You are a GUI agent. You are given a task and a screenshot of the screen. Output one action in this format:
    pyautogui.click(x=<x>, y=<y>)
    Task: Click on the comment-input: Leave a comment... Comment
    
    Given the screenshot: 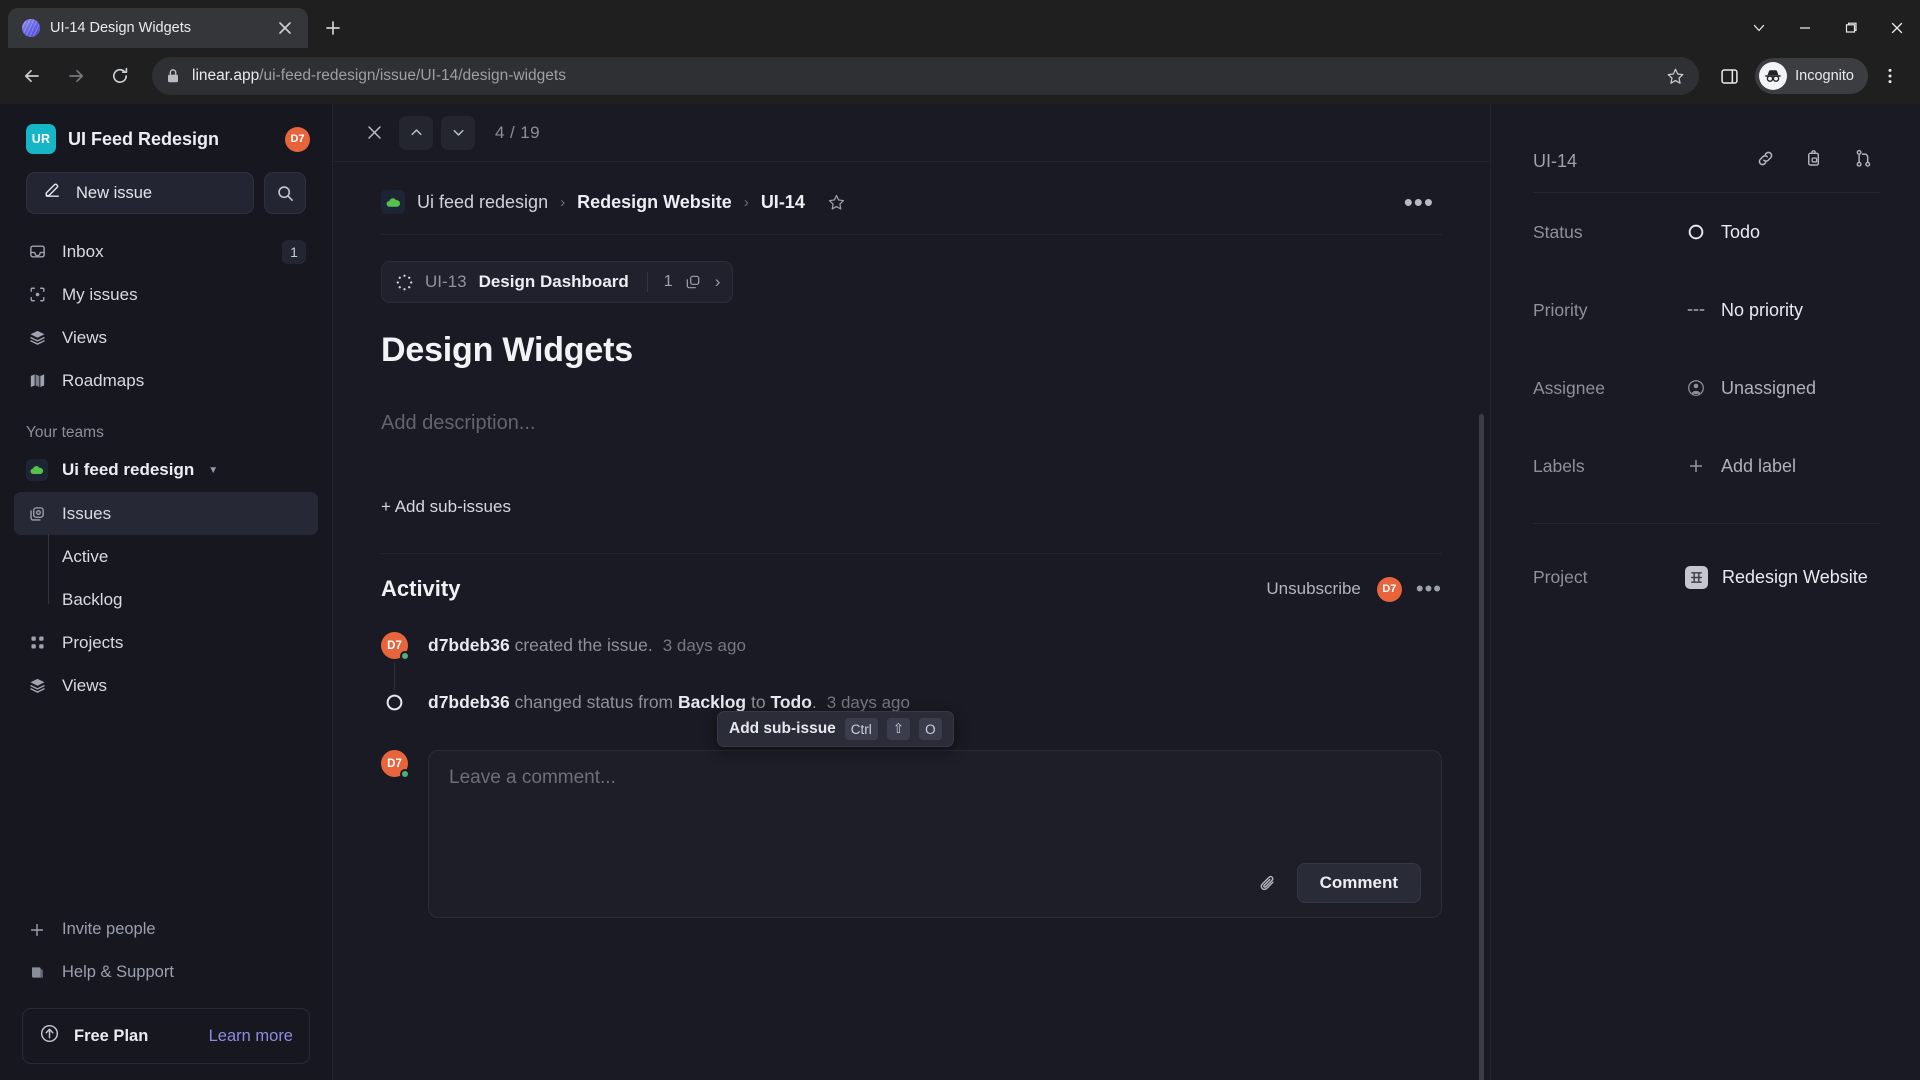 What is the action you would take?
    pyautogui.click(x=935, y=834)
    